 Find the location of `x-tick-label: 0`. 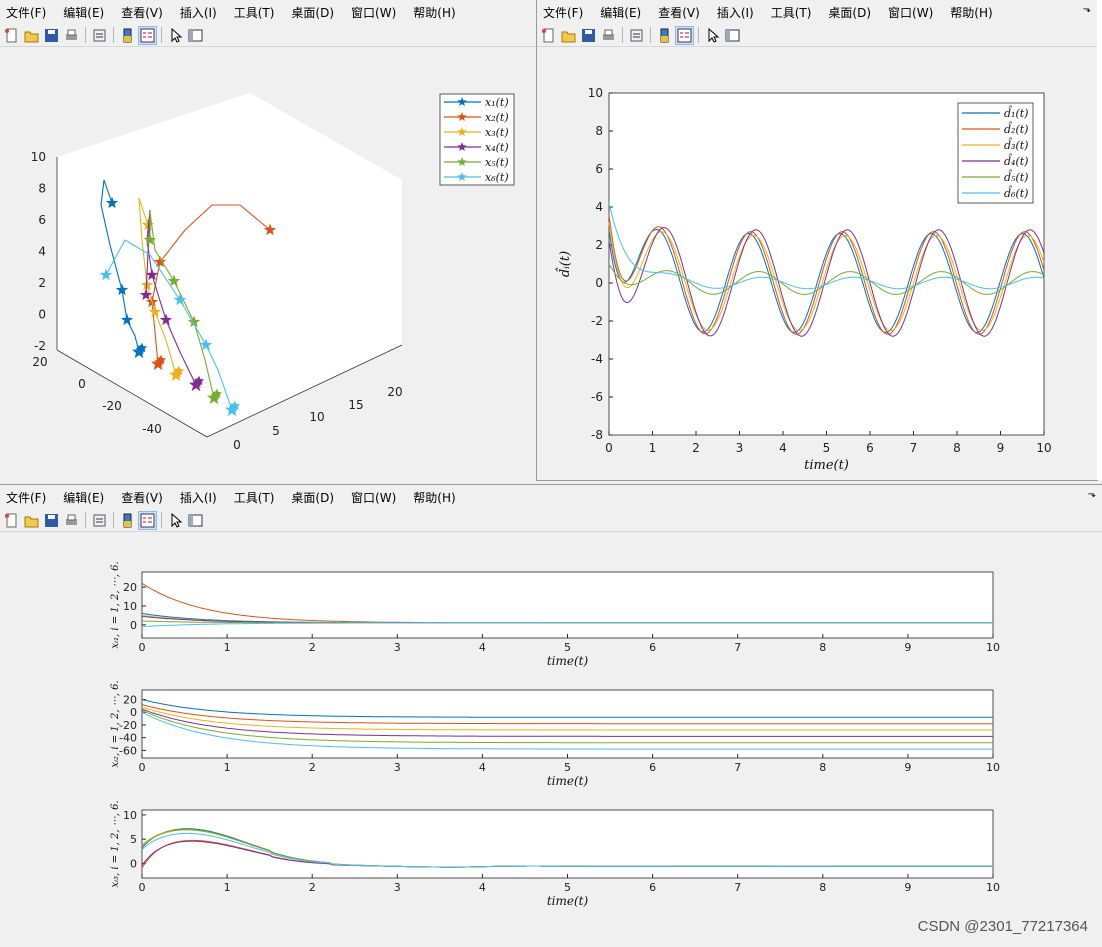

x-tick-label: 0 is located at coordinates (142, 647).